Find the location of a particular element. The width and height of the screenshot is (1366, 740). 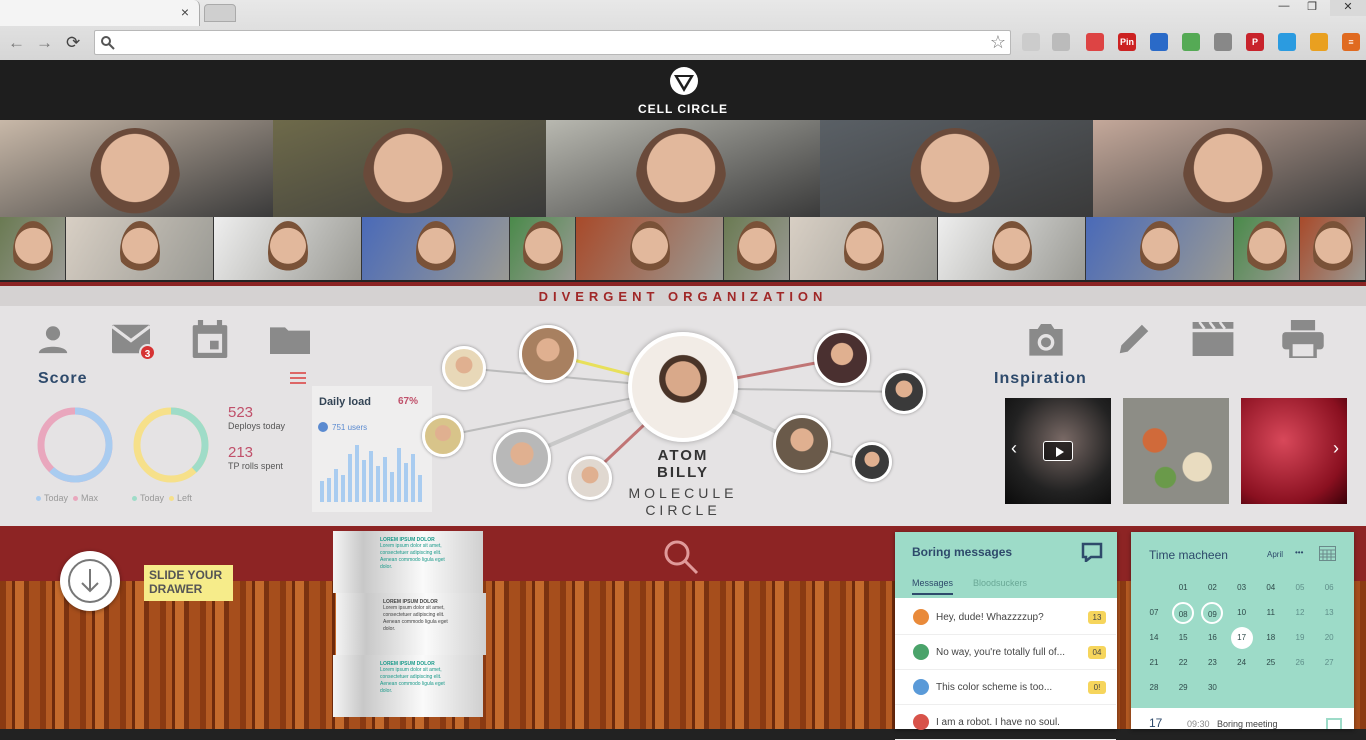

close-window-button: ✕ is located at coordinates (1348, 8).